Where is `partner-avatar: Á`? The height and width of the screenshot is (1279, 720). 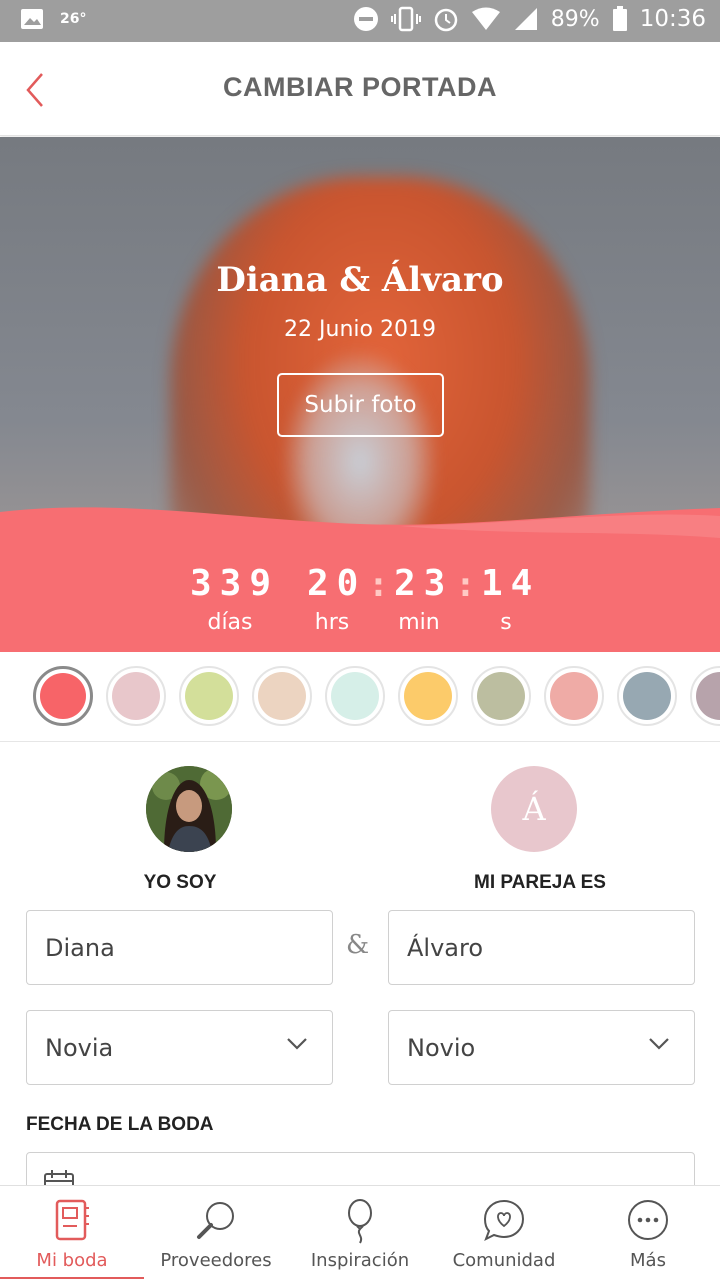 partner-avatar: Á is located at coordinates (534, 809).